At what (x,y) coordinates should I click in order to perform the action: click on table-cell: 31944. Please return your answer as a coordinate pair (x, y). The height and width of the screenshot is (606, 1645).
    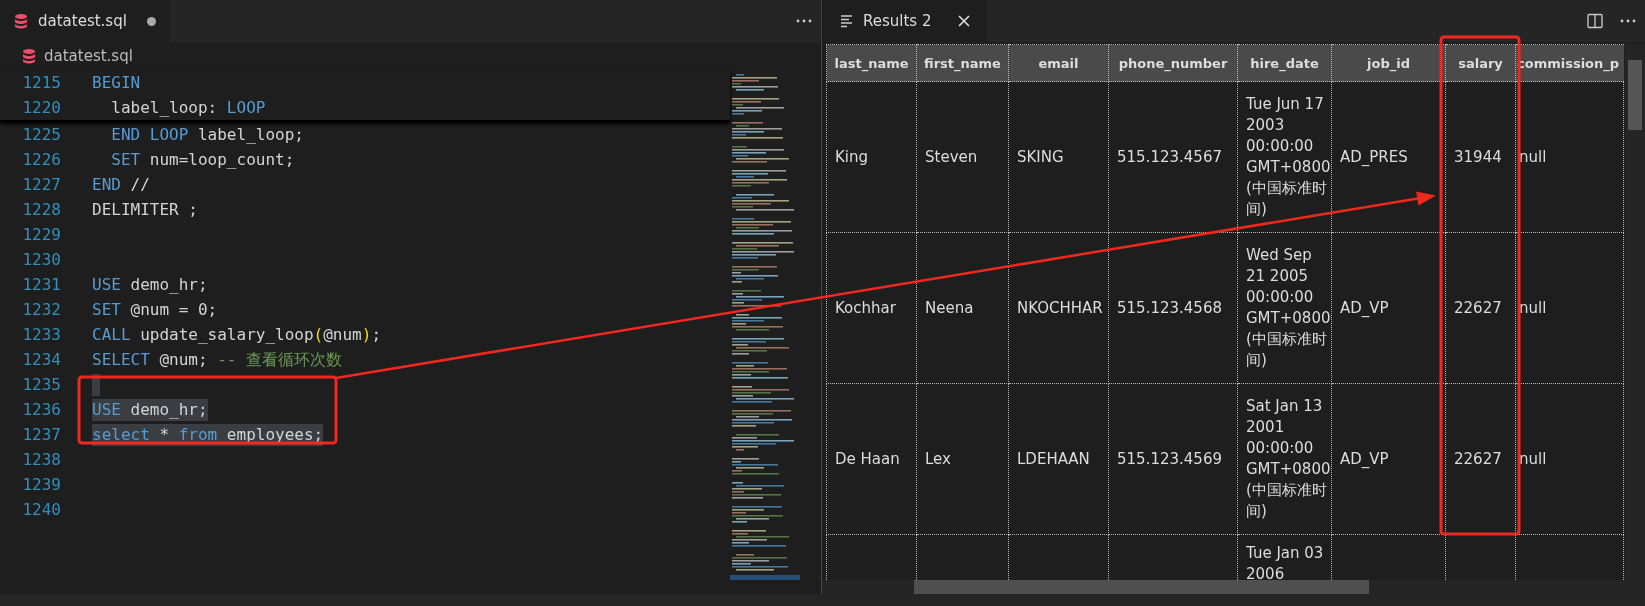
    Looking at the image, I should click on (1480, 157).